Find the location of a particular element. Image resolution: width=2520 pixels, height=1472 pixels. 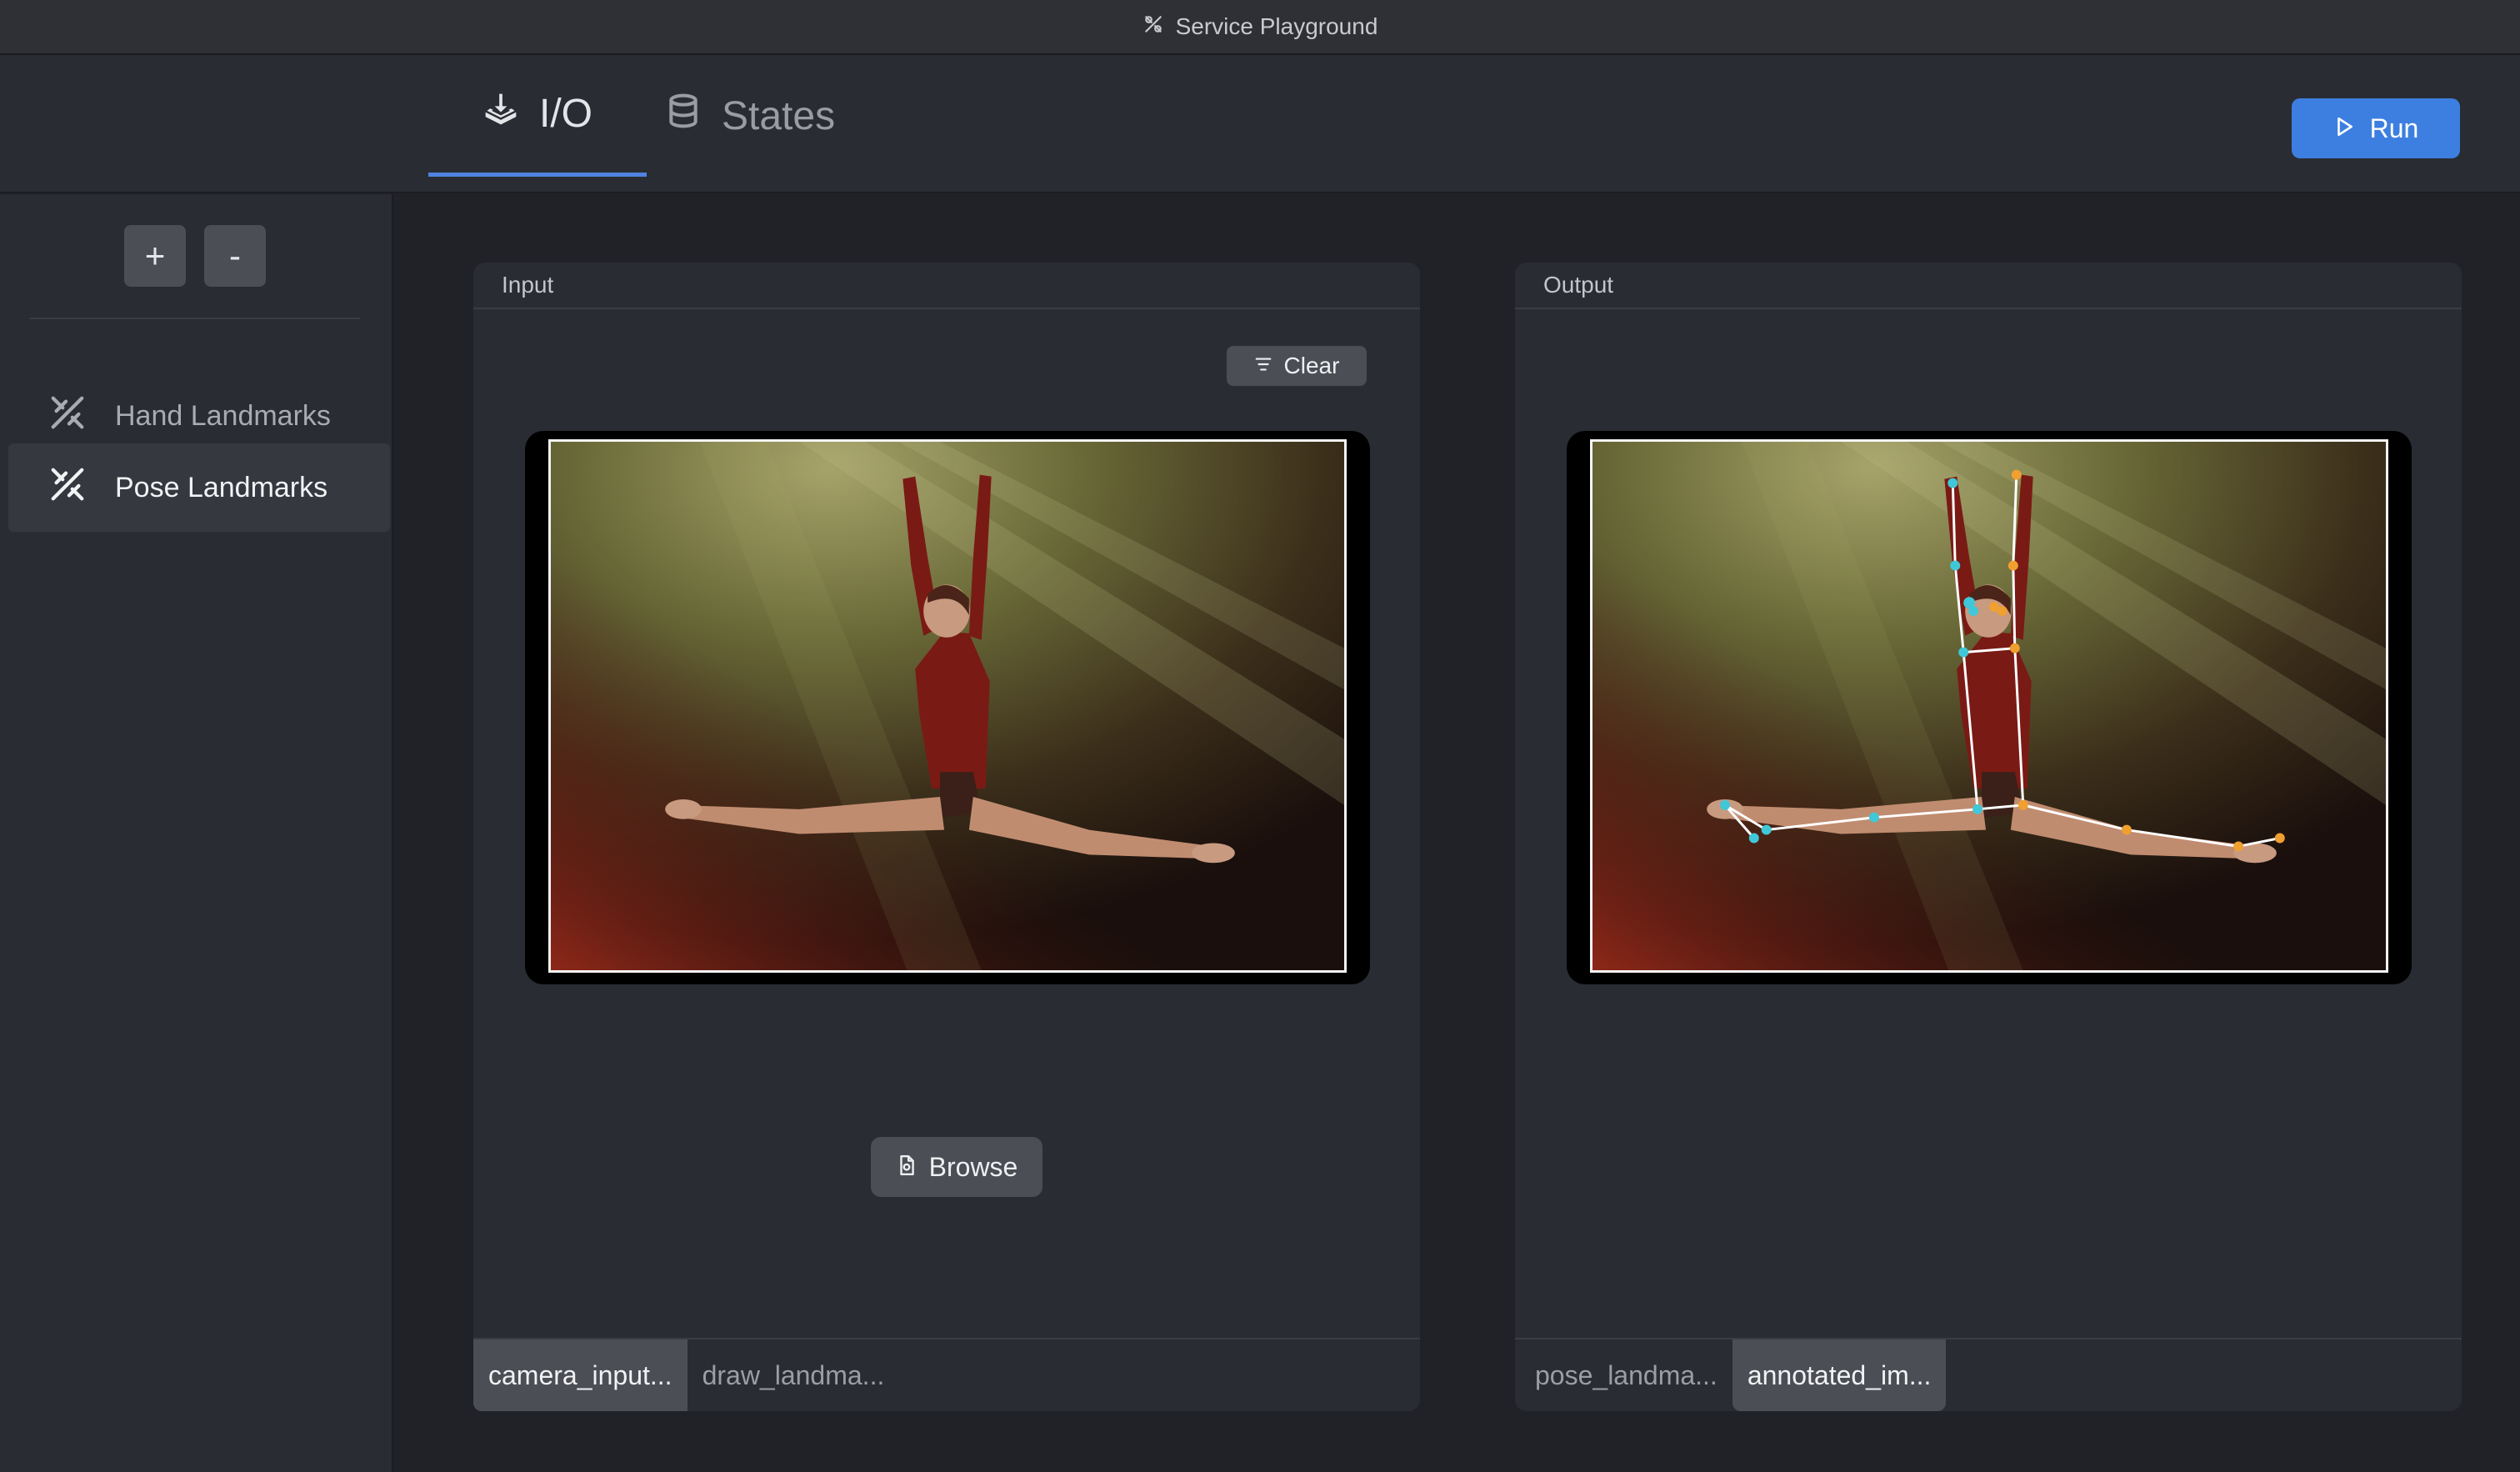

run-button: Run is located at coordinates (2376, 128).